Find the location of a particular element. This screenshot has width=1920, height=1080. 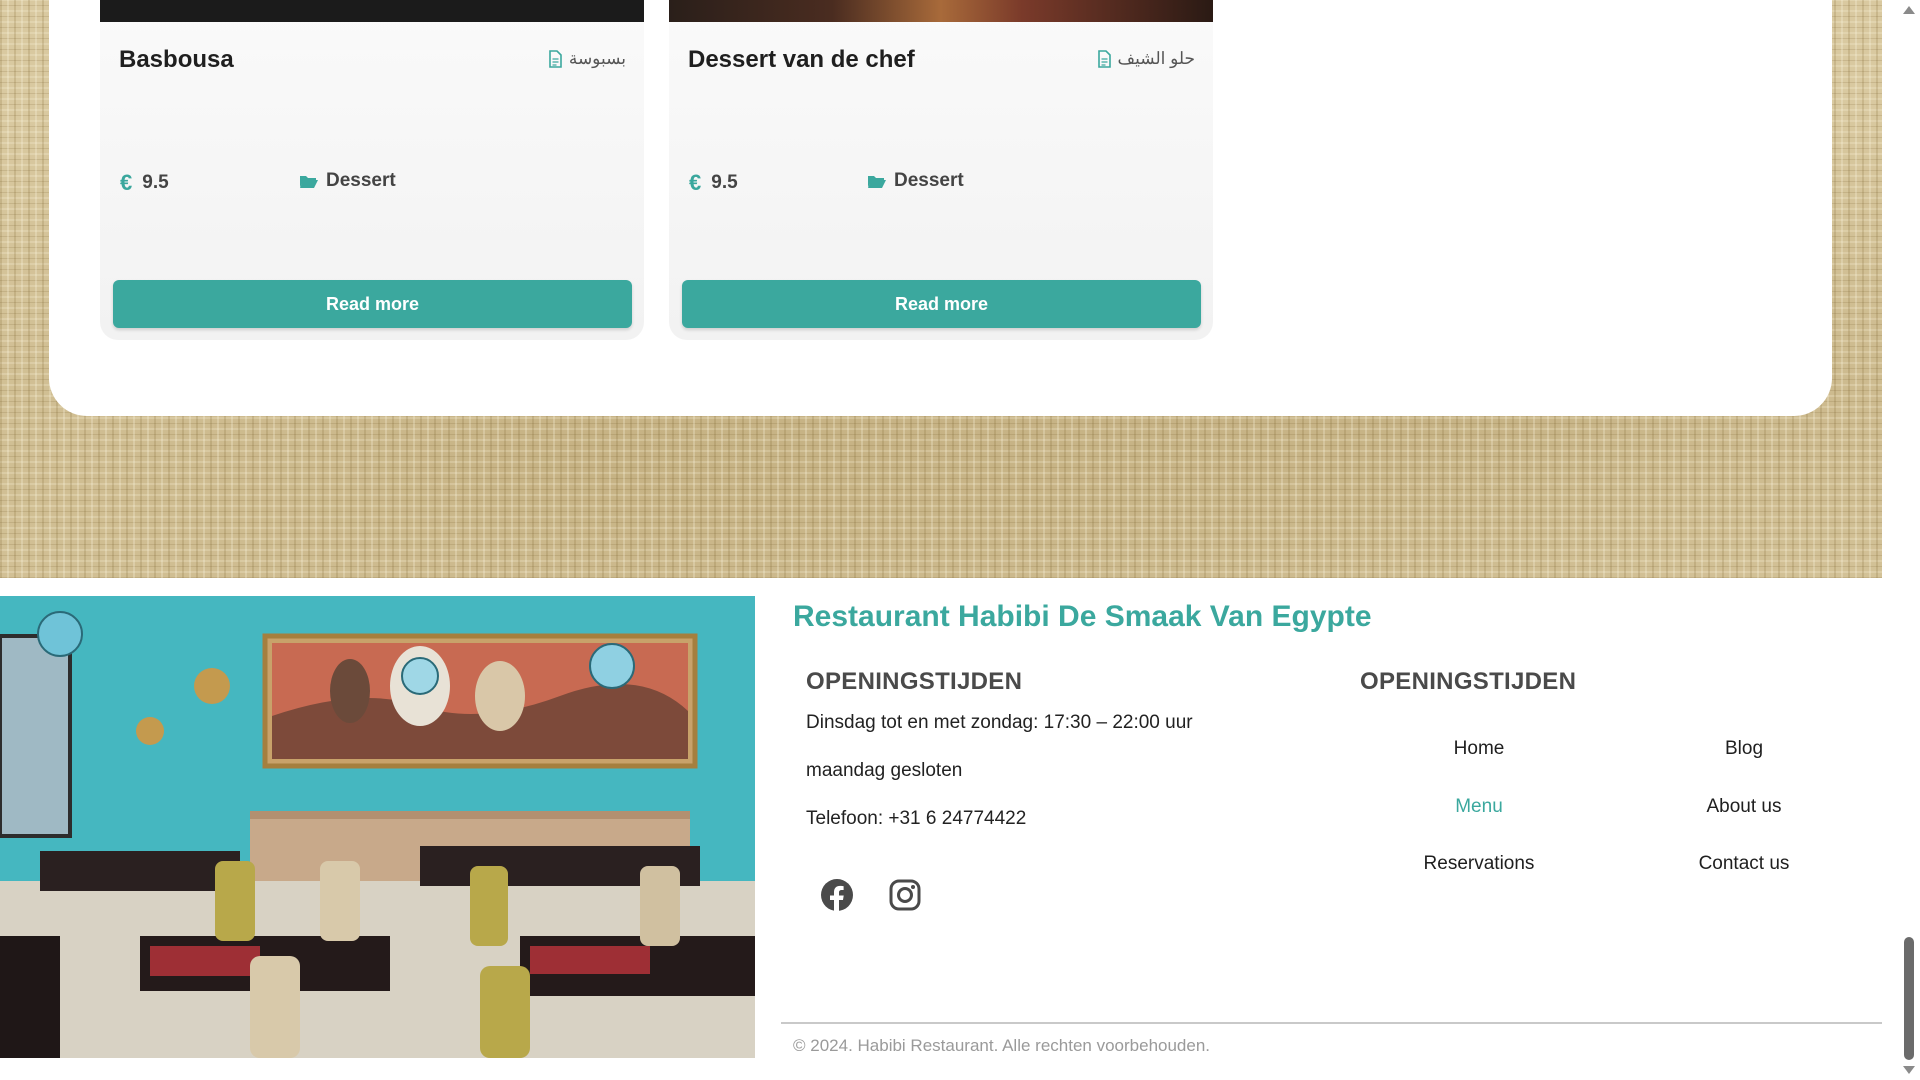

dish-title: Dessert van de chef is located at coordinates (801, 59).